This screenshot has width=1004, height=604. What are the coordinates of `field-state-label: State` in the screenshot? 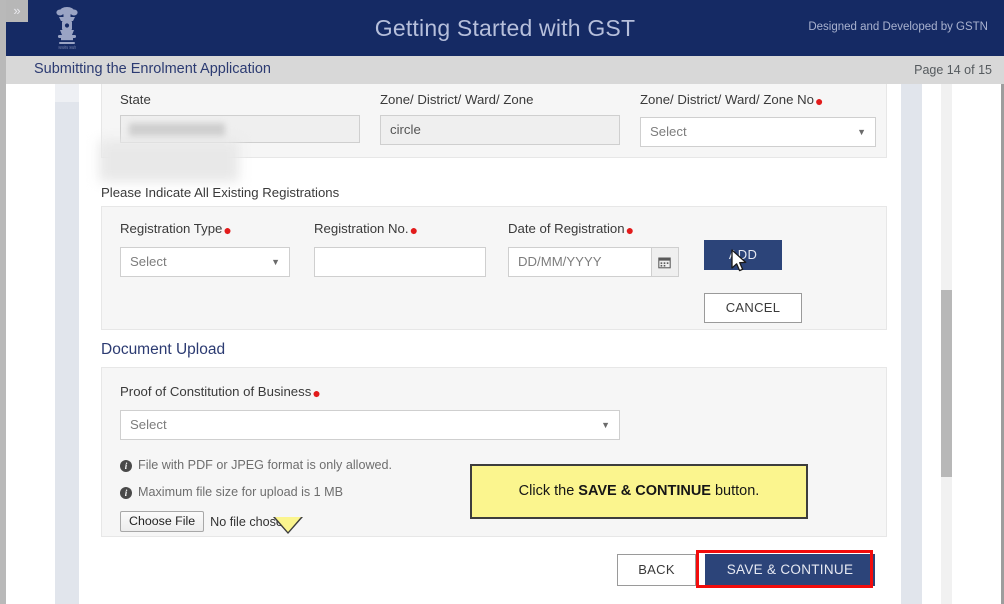 It's located at (135, 99).